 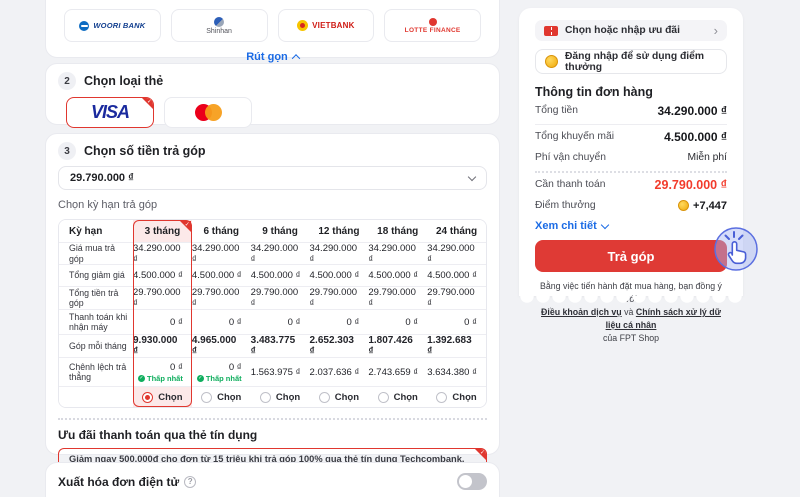 What do you see at coordinates (565, 205) in the screenshot?
I see `row-label: Điểm thưởng` at bounding box center [565, 205].